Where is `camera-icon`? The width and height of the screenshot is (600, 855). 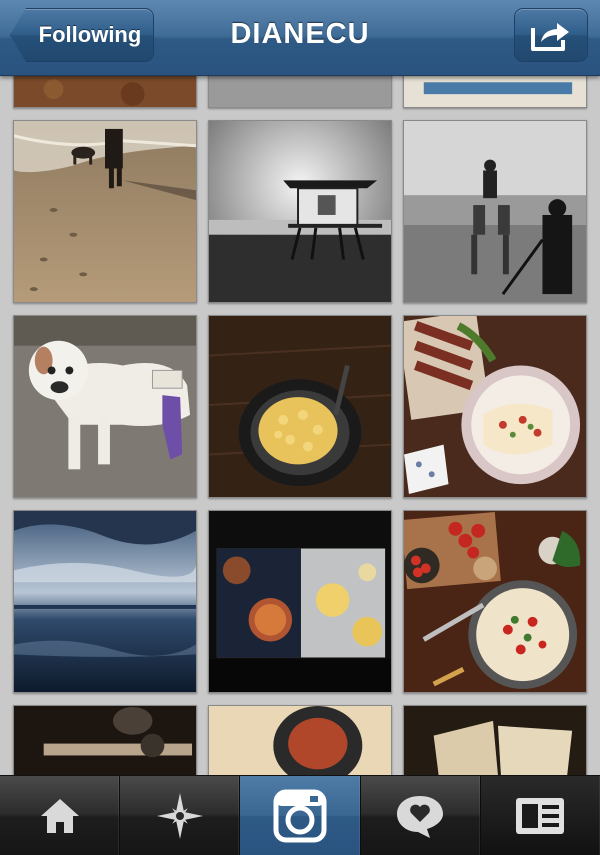
camera-icon is located at coordinates (300, 815).